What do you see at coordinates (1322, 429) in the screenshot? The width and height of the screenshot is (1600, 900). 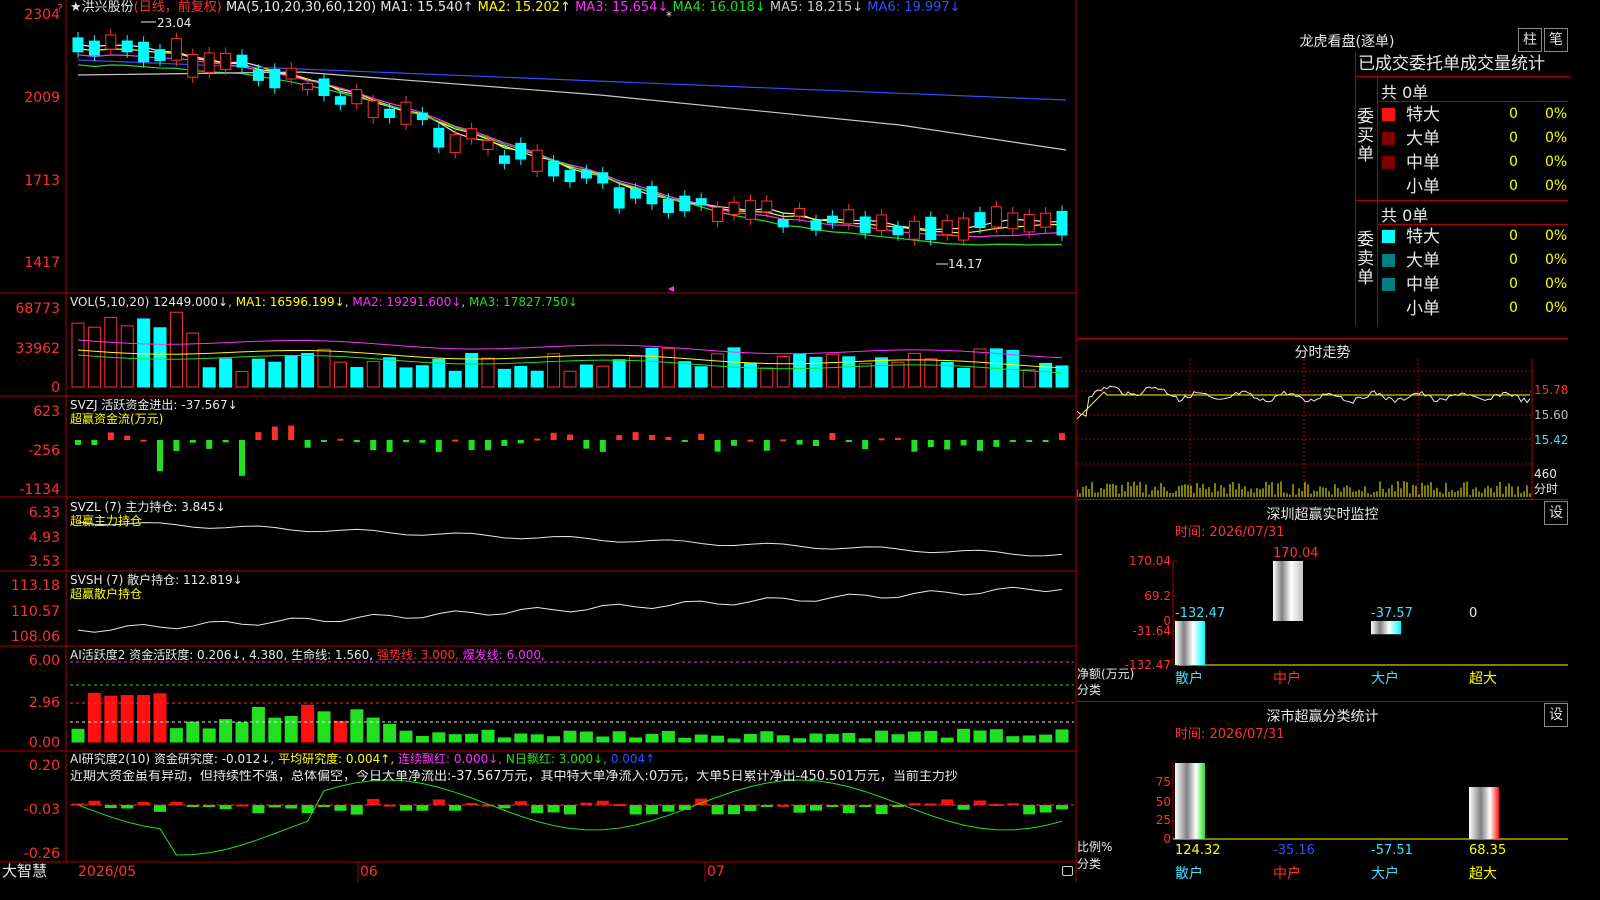 I see `intraday-chart` at bounding box center [1322, 429].